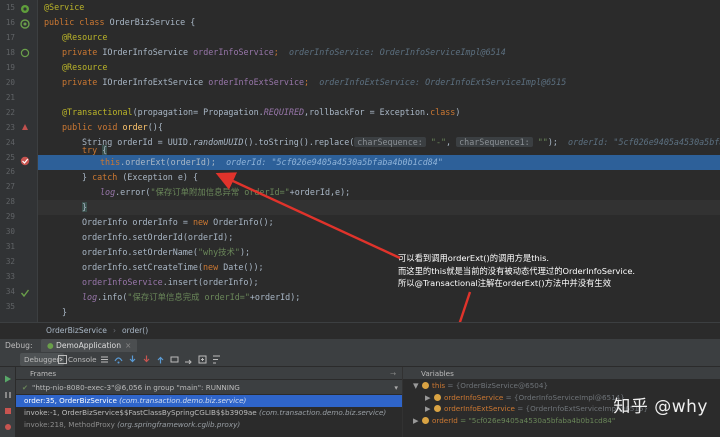 This screenshot has width=720, height=437. I want to click on view-breakpoints-icon, so click(8, 427).